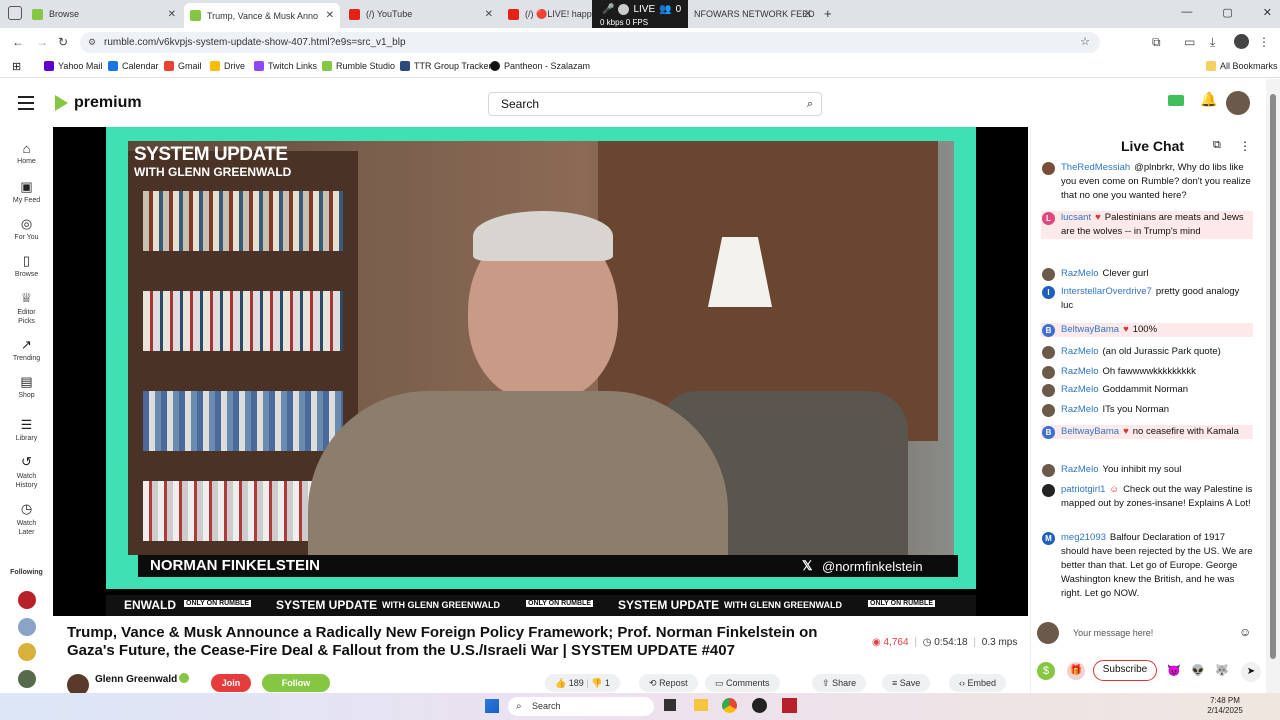 This screenshot has width=1280, height=720. I want to click on profile-avatar, so click(1241, 41).